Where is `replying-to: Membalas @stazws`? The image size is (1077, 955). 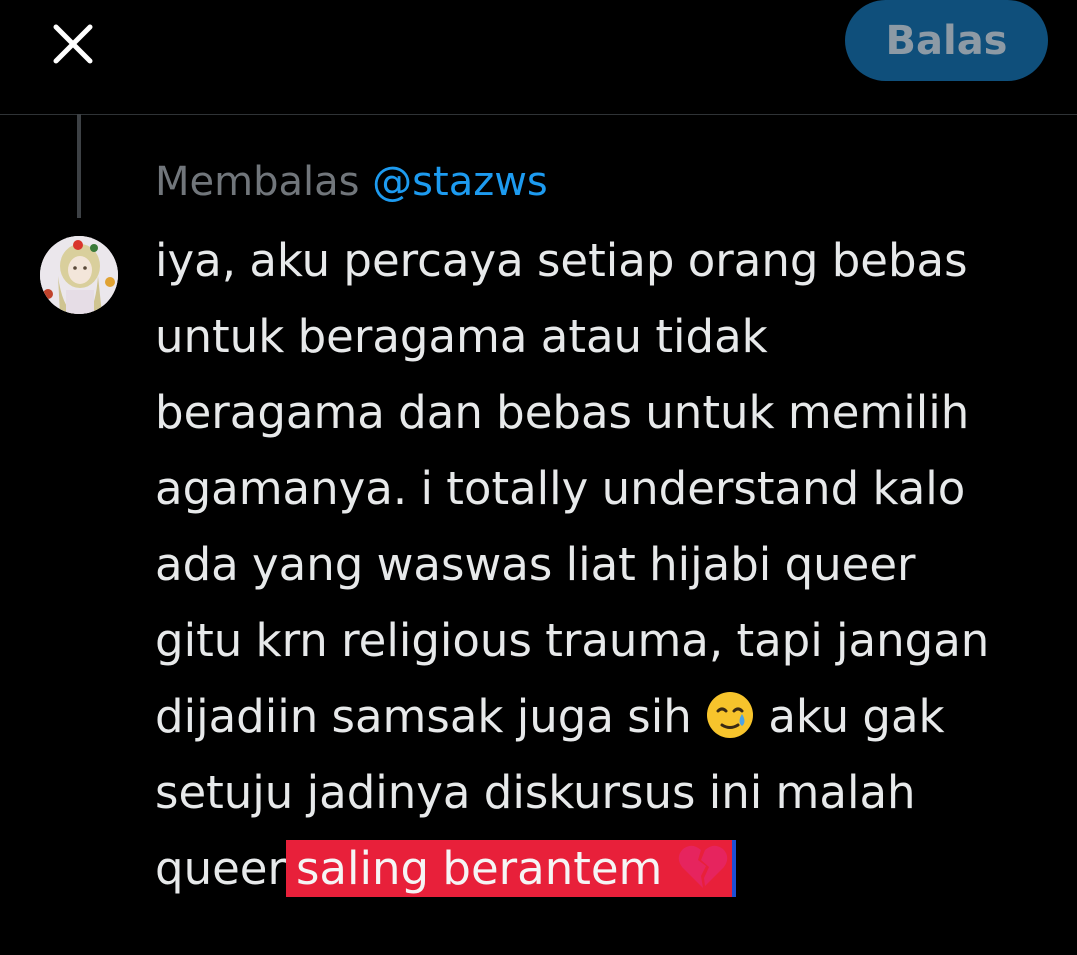 replying-to: Membalas @stazws is located at coordinates (351, 182).